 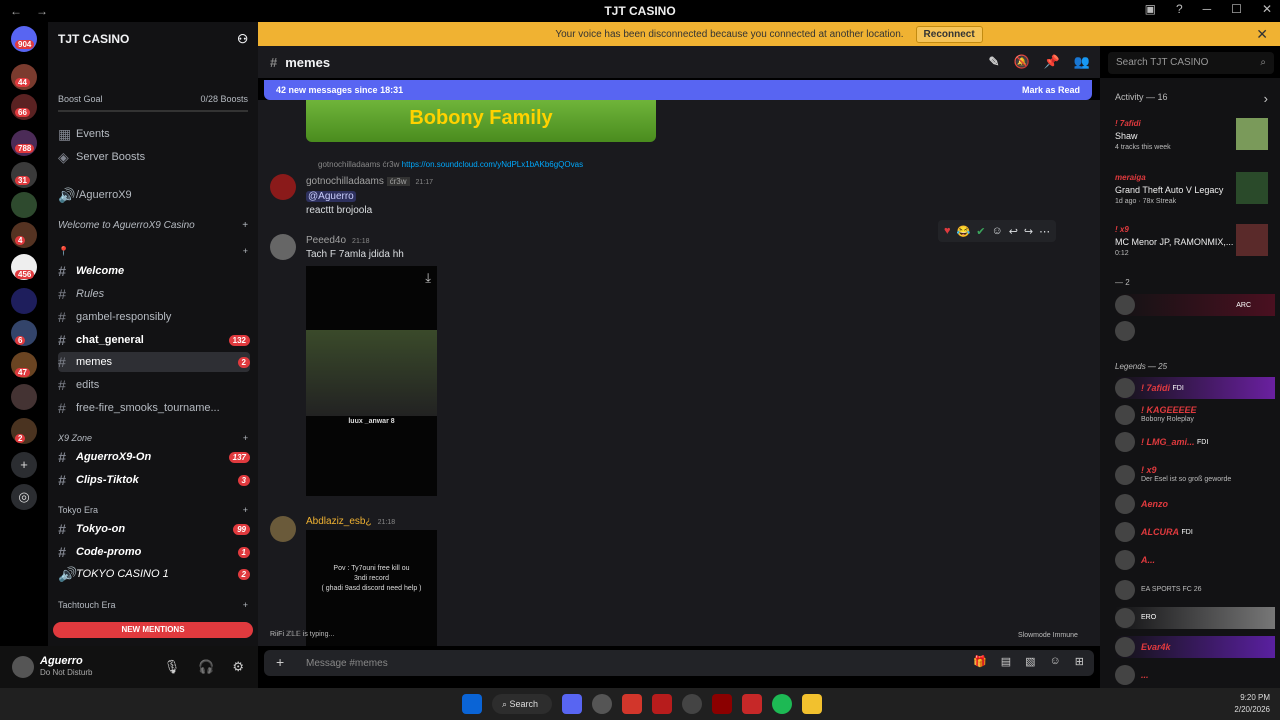 I want to click on member-item: ! LMG_ami... FDI, so click(x=1195, y=442).